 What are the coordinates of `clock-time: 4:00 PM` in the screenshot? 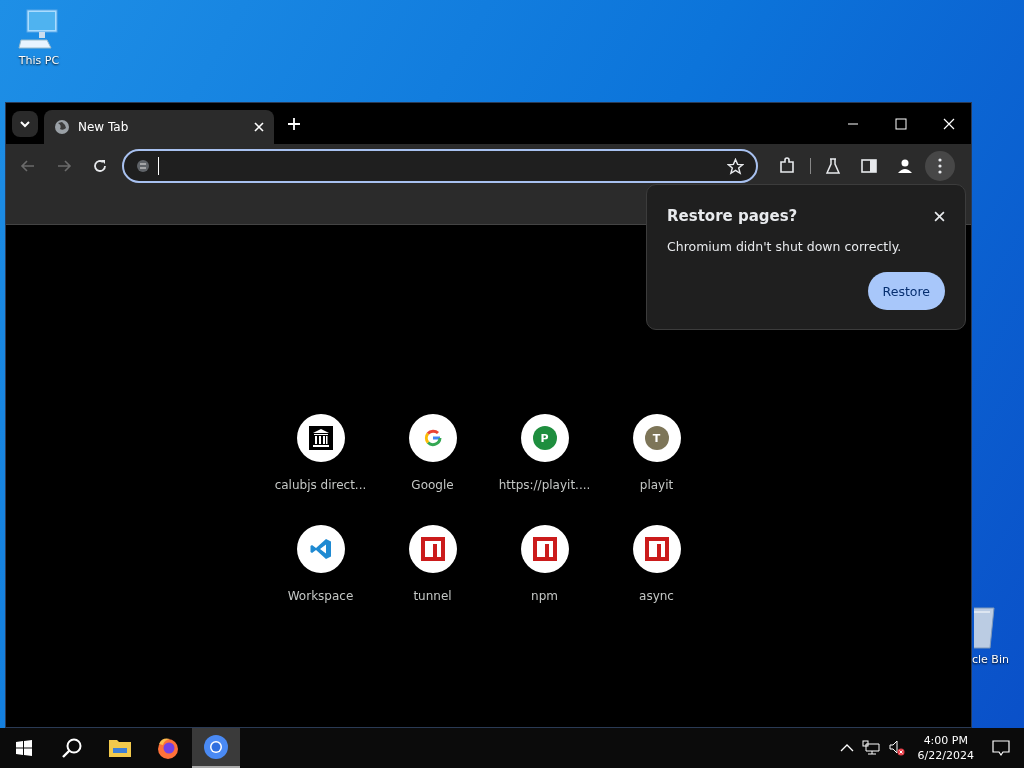 It's located at (945, 740).